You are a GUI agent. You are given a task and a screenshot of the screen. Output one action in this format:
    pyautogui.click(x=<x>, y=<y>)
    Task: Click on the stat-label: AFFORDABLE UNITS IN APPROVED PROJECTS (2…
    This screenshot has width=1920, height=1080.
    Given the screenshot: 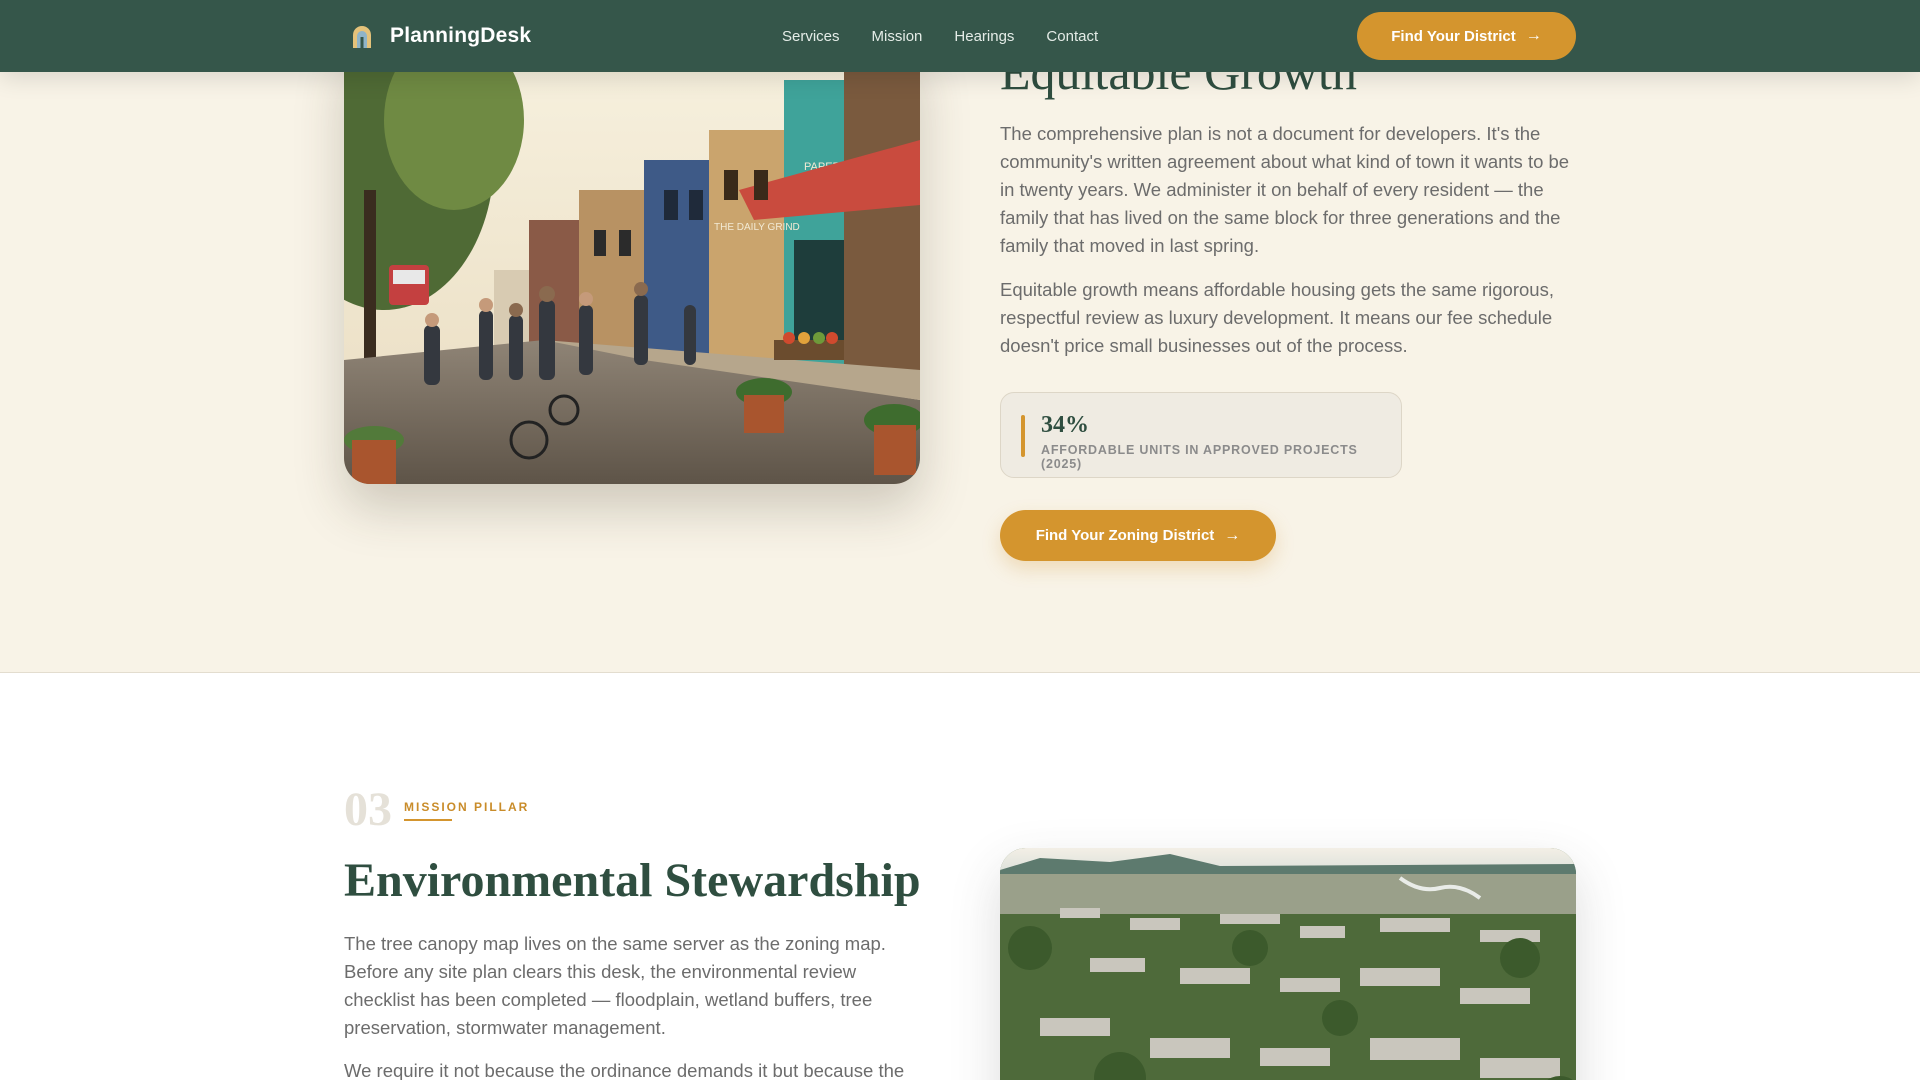 What is the action you would take?
    pyautogui.click(x=1199, y=457)
    